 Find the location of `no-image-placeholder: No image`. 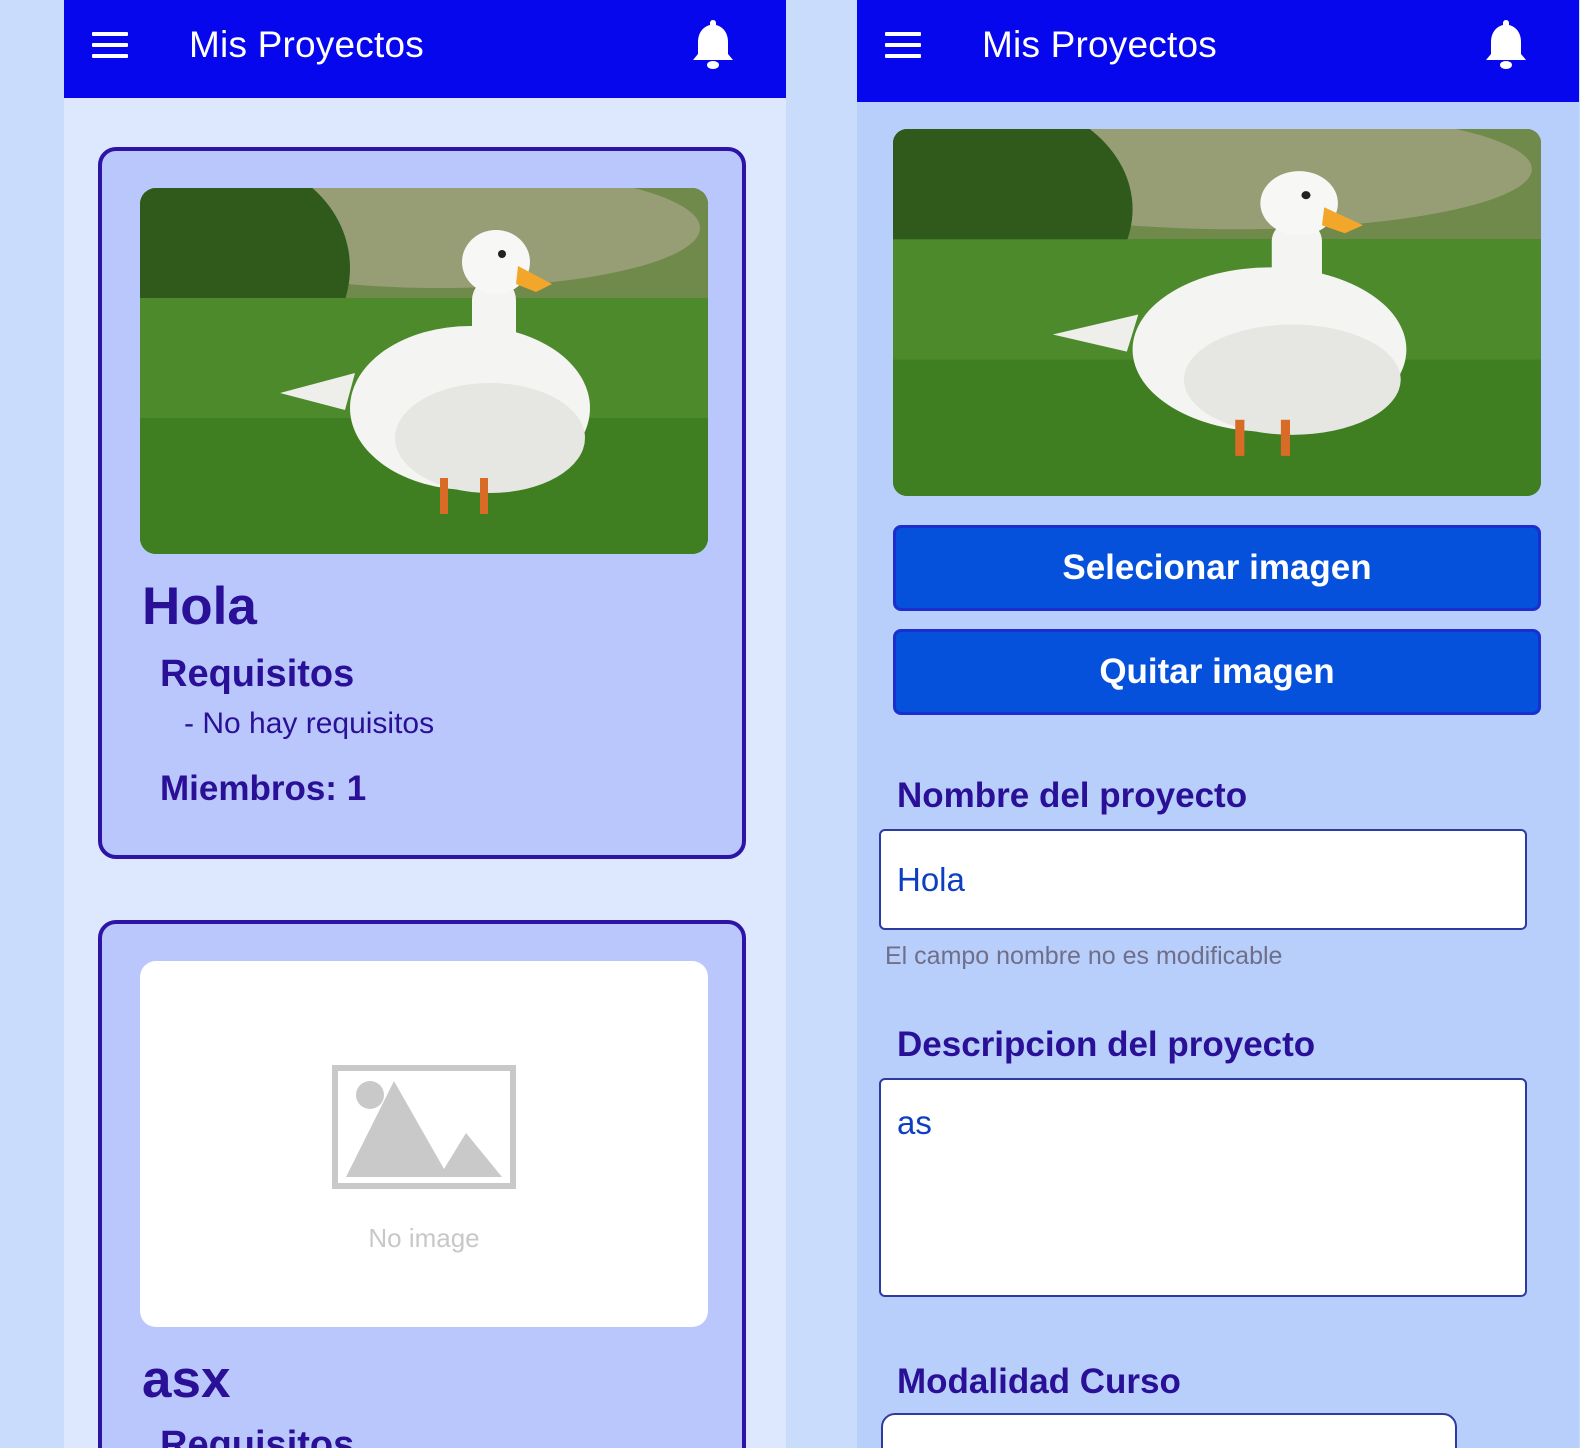

no-image-placeholder: No image is located at coordinates (424, 1144).